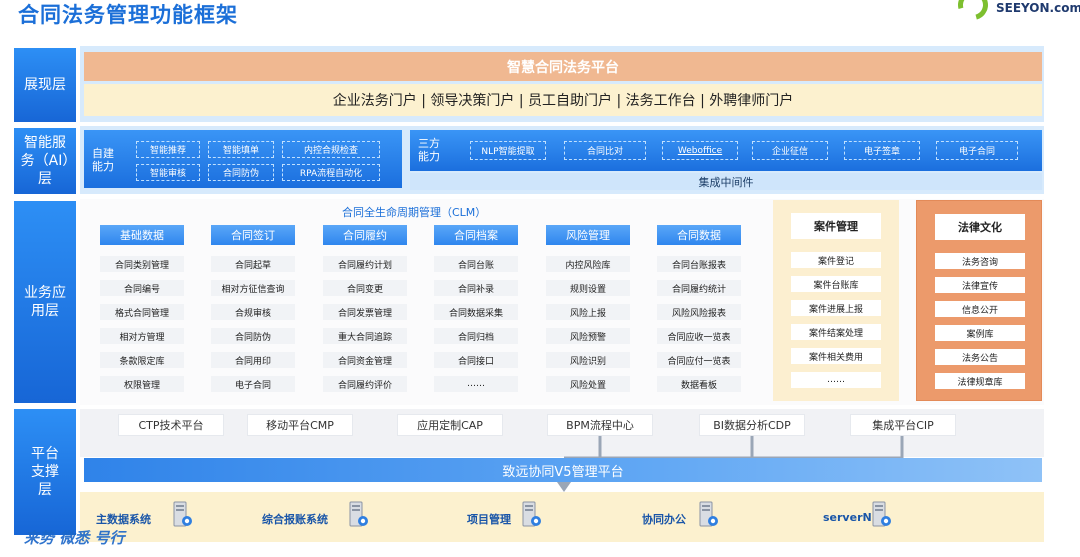  I want to click on layer-label-text: 业务应用层, so click(45, 302).